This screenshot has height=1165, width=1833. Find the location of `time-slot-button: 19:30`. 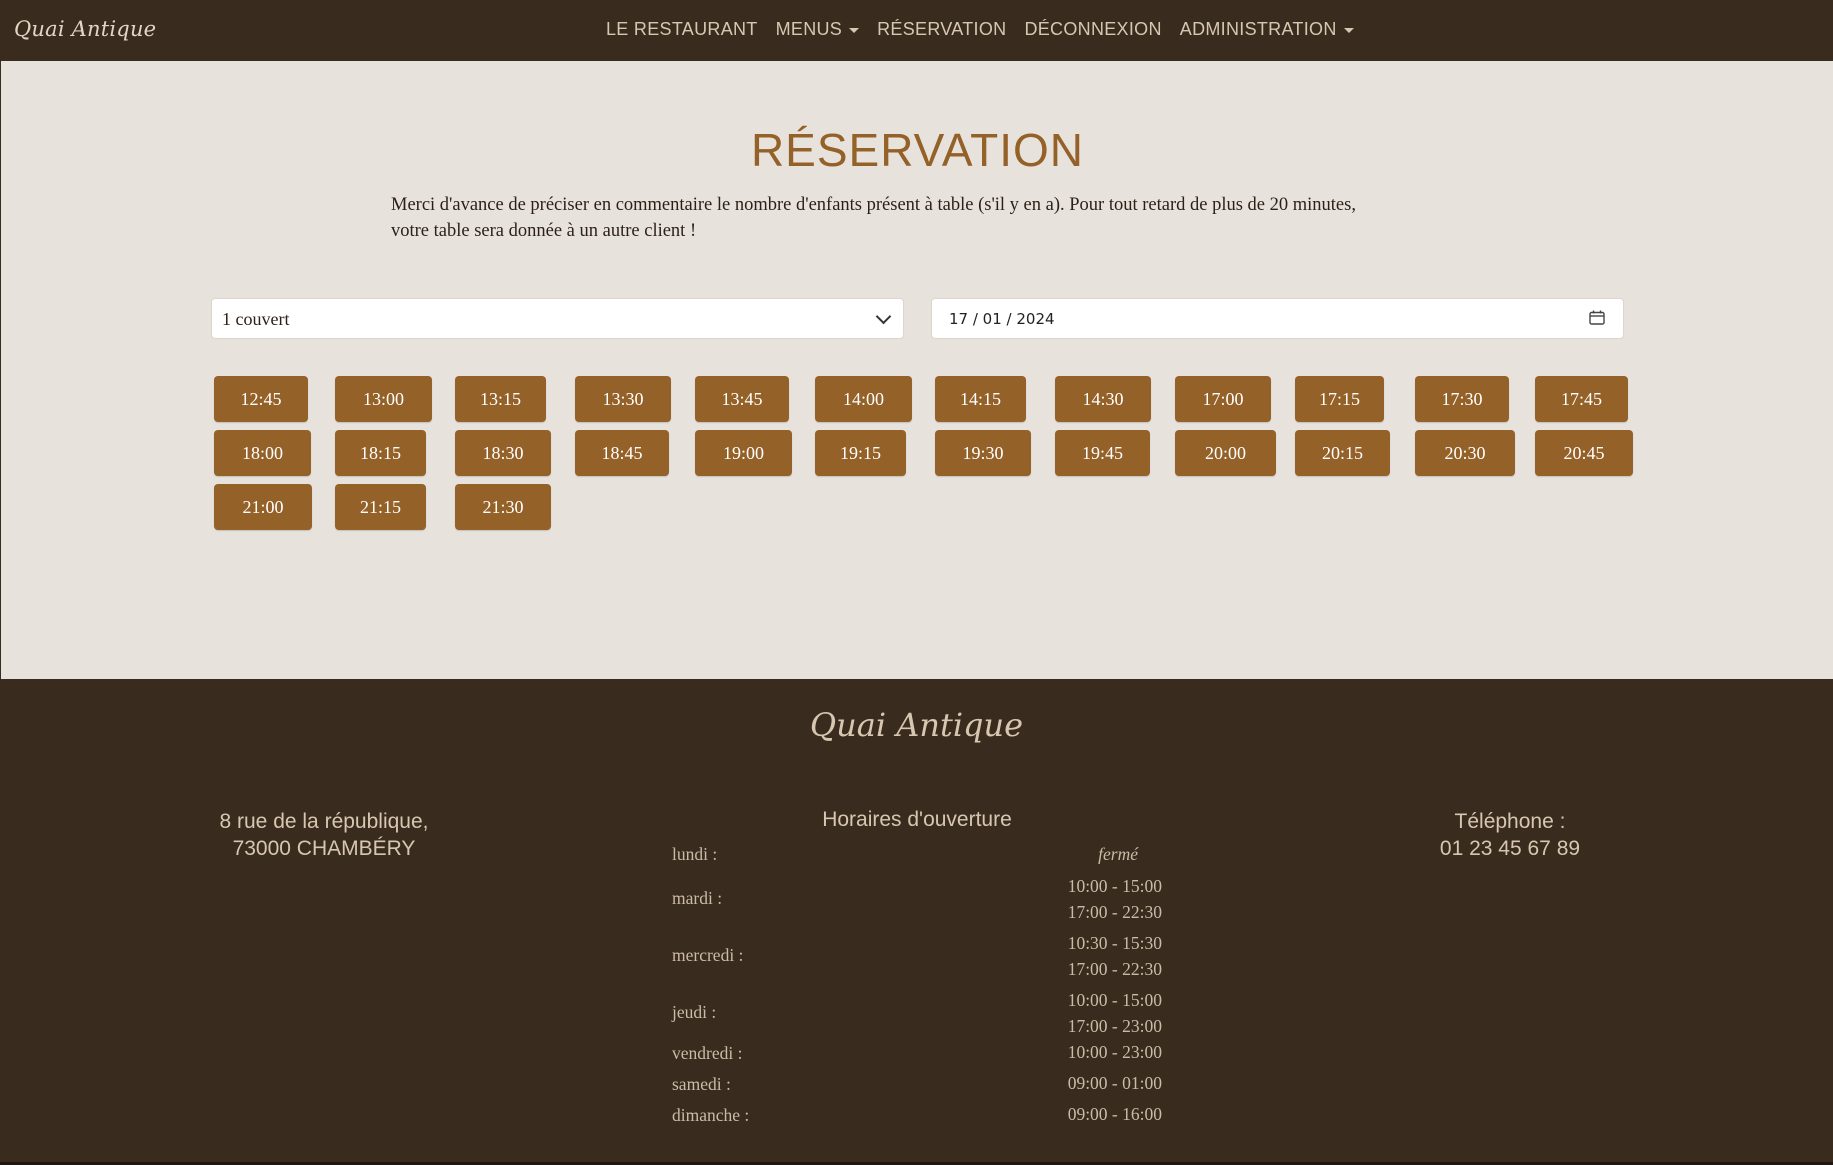

time-slot-button: 19:30 is located at coordinates (983, 453).